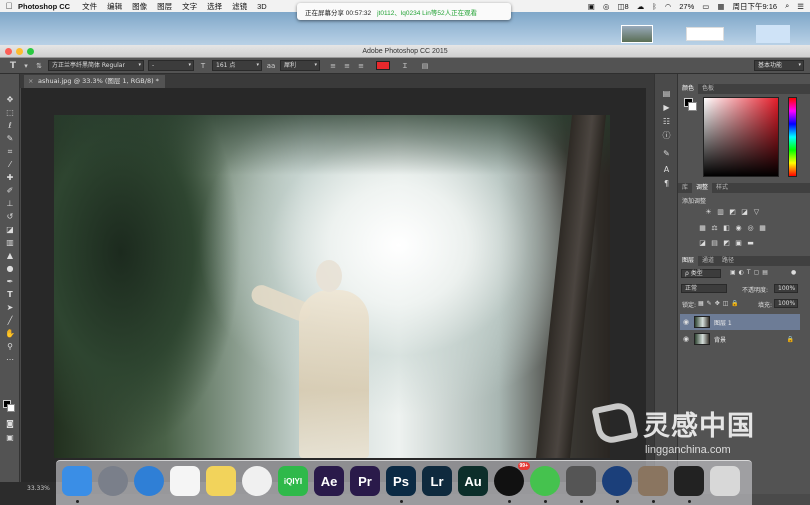 The width and height of the screenshot is (810, 505). What do you see at coordinates (30, 51) in the screenshot?
I see `zoom-window-button` at bounding box center [30, 51].